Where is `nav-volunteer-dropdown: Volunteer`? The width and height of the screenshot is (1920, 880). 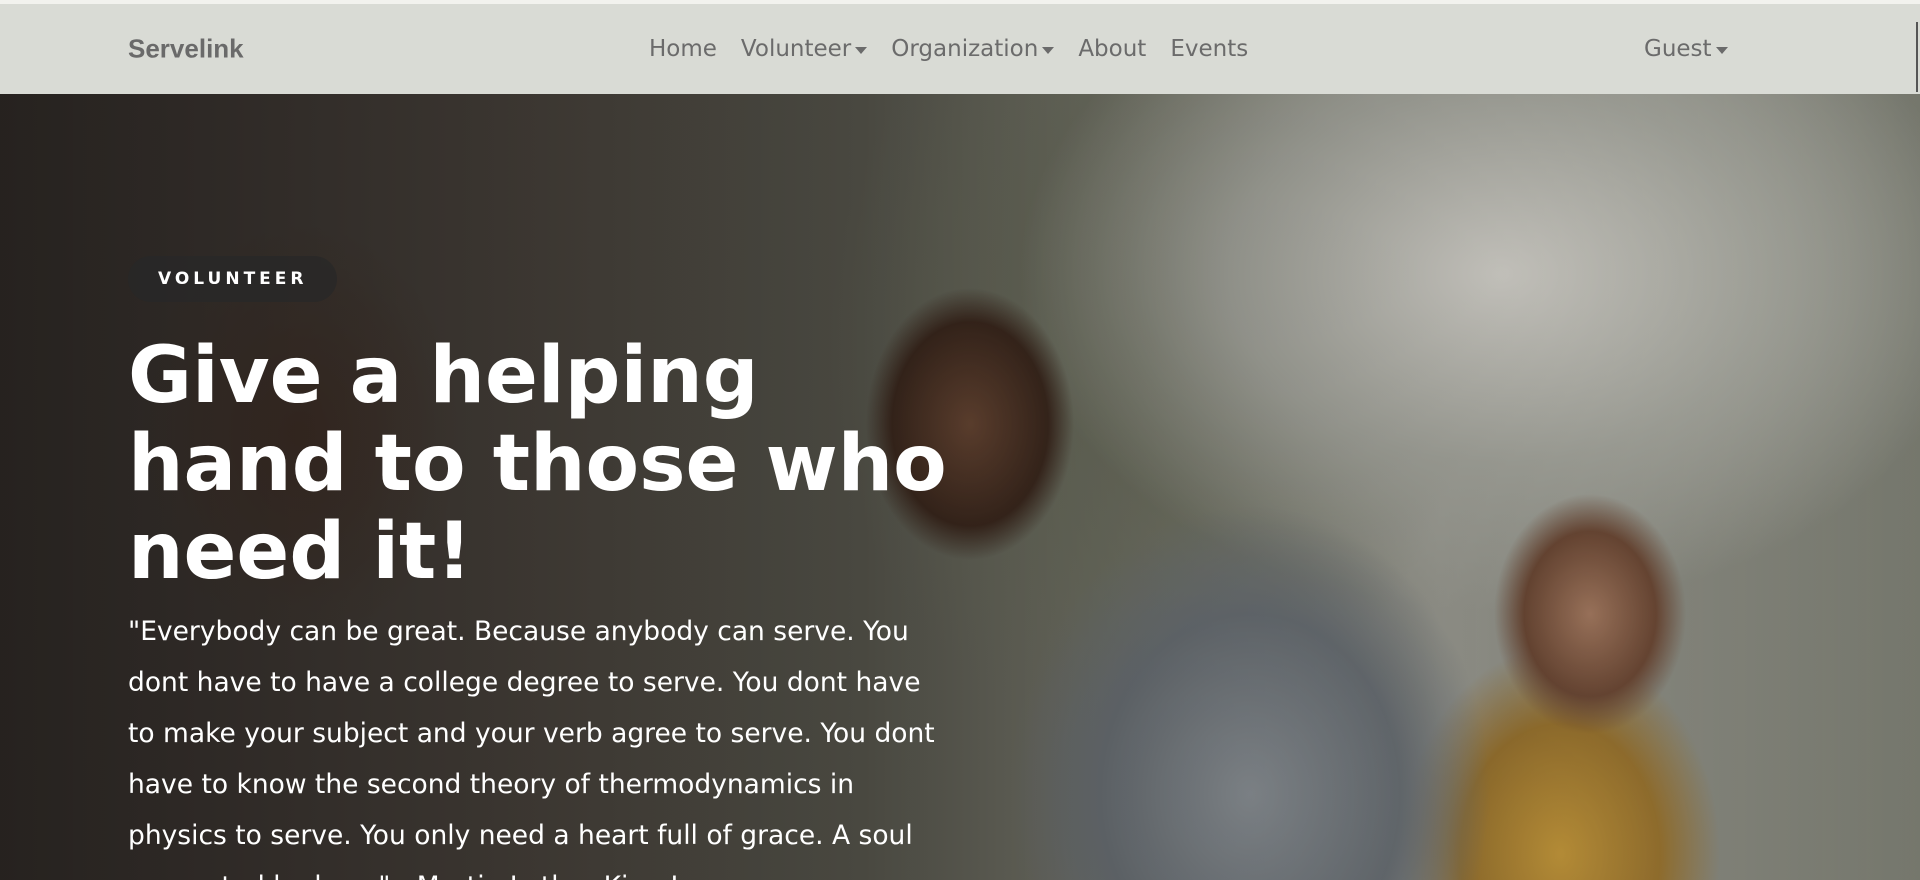 nav-volunteer-dropdown: Volunteer is located at coordinates (804, 49).